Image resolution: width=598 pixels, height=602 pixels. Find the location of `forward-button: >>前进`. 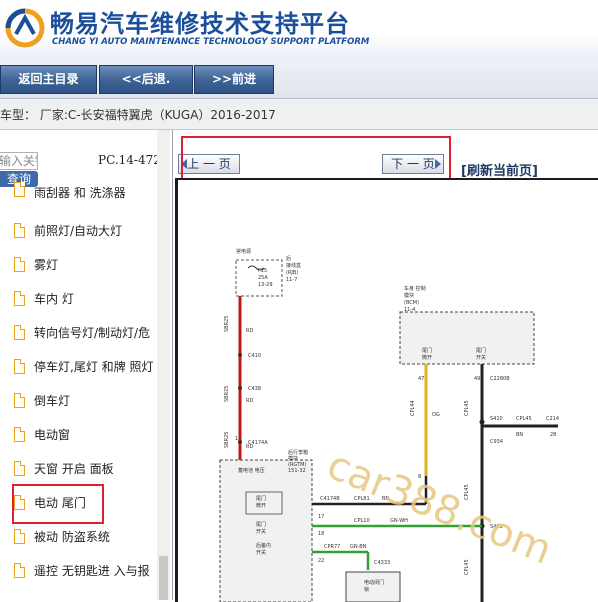

forward-button: >>前进 is located at coordinates (234, 79).